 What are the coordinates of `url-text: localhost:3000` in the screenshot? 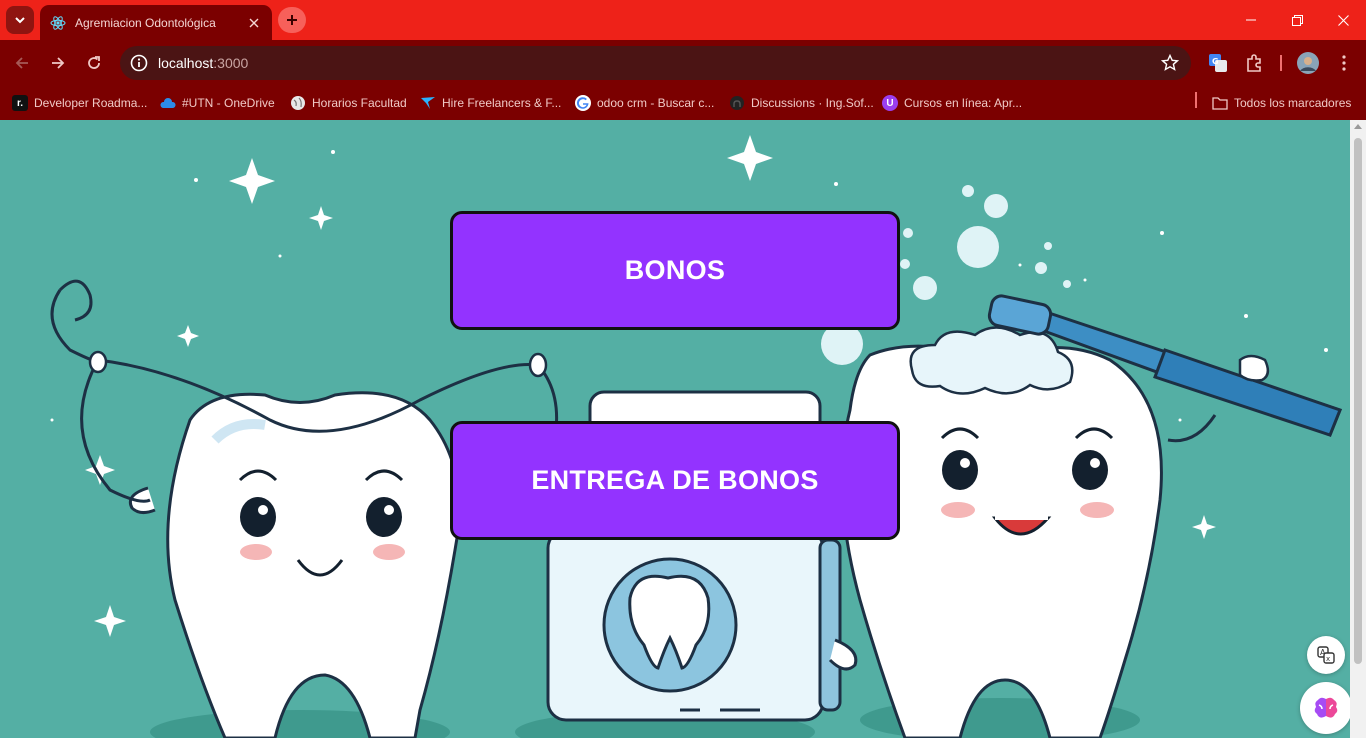 It's located at (203, 63).